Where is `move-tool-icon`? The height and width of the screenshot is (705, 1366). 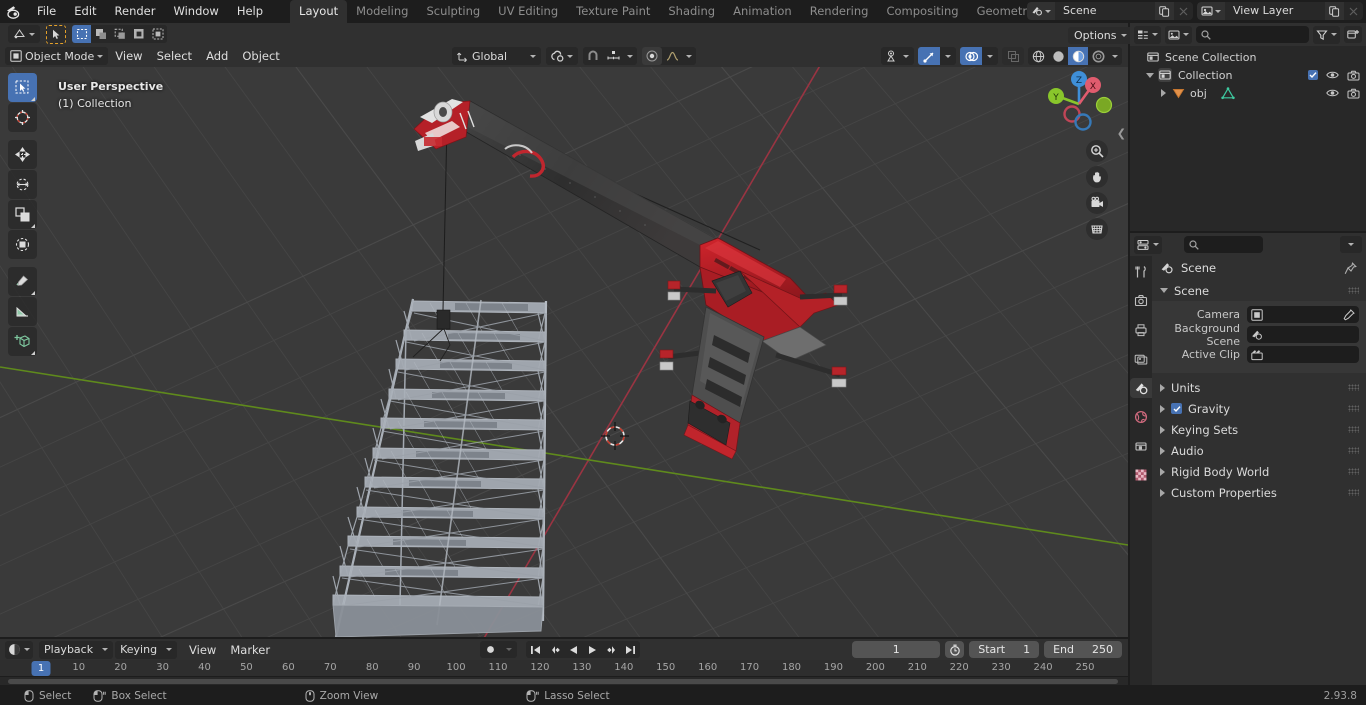 move-tool-icon is located at coordinates (22, 154).